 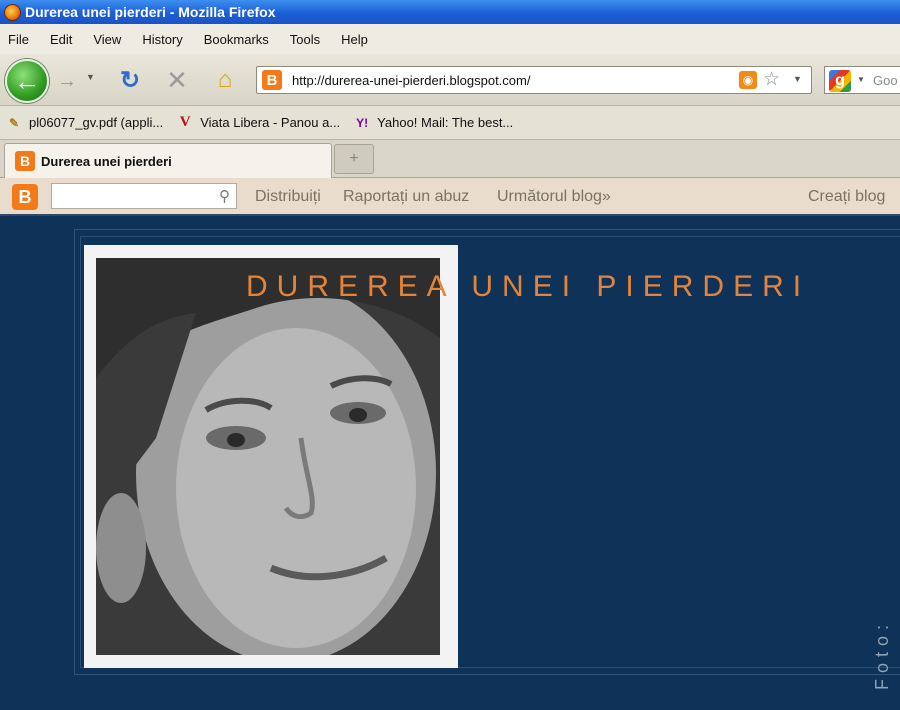 I want to click on menu-view: View, so click(x=107, y=39).